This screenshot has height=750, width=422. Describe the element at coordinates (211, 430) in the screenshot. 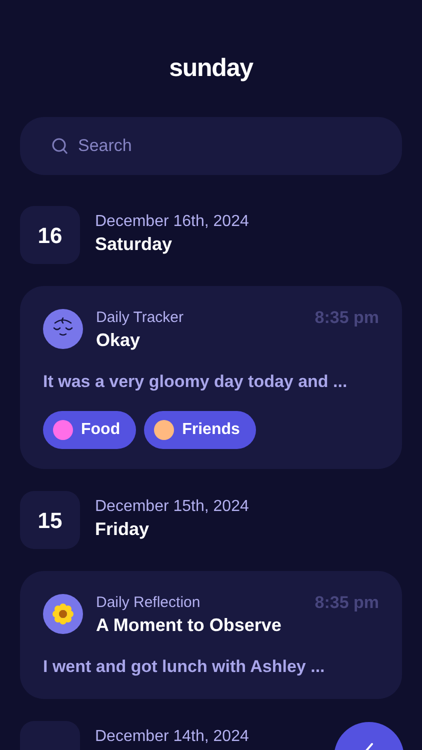

I see `tag-label: Friends` at that location.